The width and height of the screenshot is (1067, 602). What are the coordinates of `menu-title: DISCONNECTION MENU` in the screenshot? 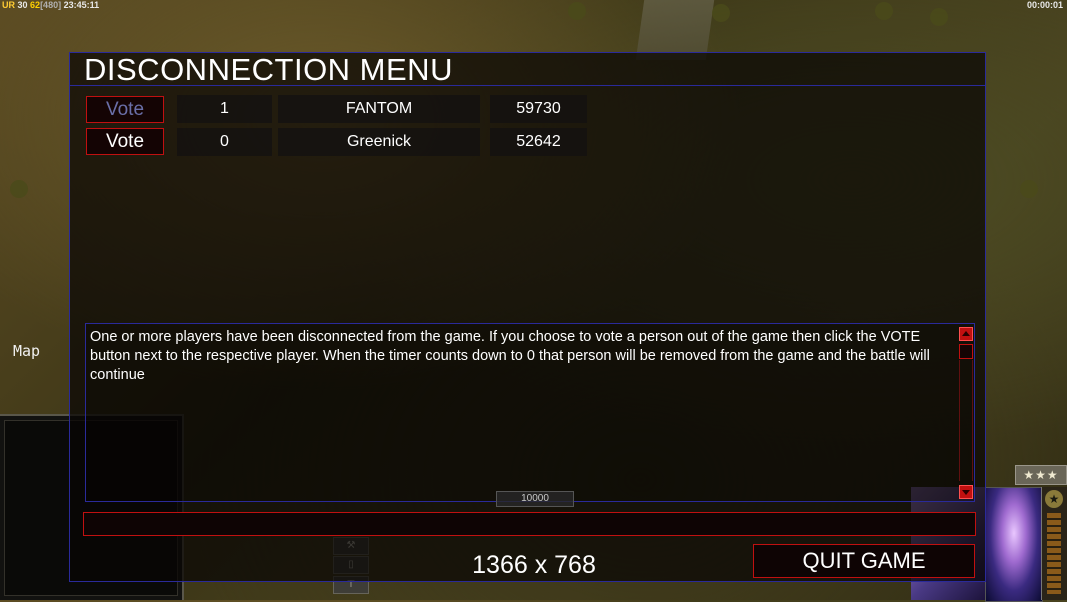 It's located at (268, 69).